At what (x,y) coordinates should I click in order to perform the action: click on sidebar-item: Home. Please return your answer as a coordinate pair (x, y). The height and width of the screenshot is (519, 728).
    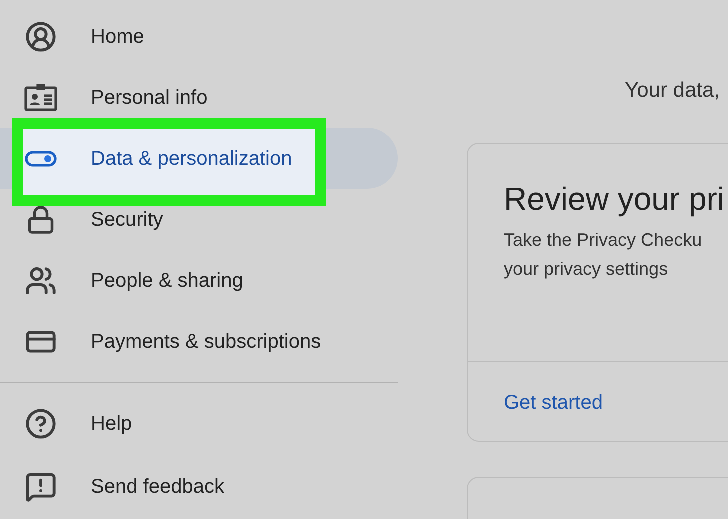
    Looking at the image, I should click on (72, 36).